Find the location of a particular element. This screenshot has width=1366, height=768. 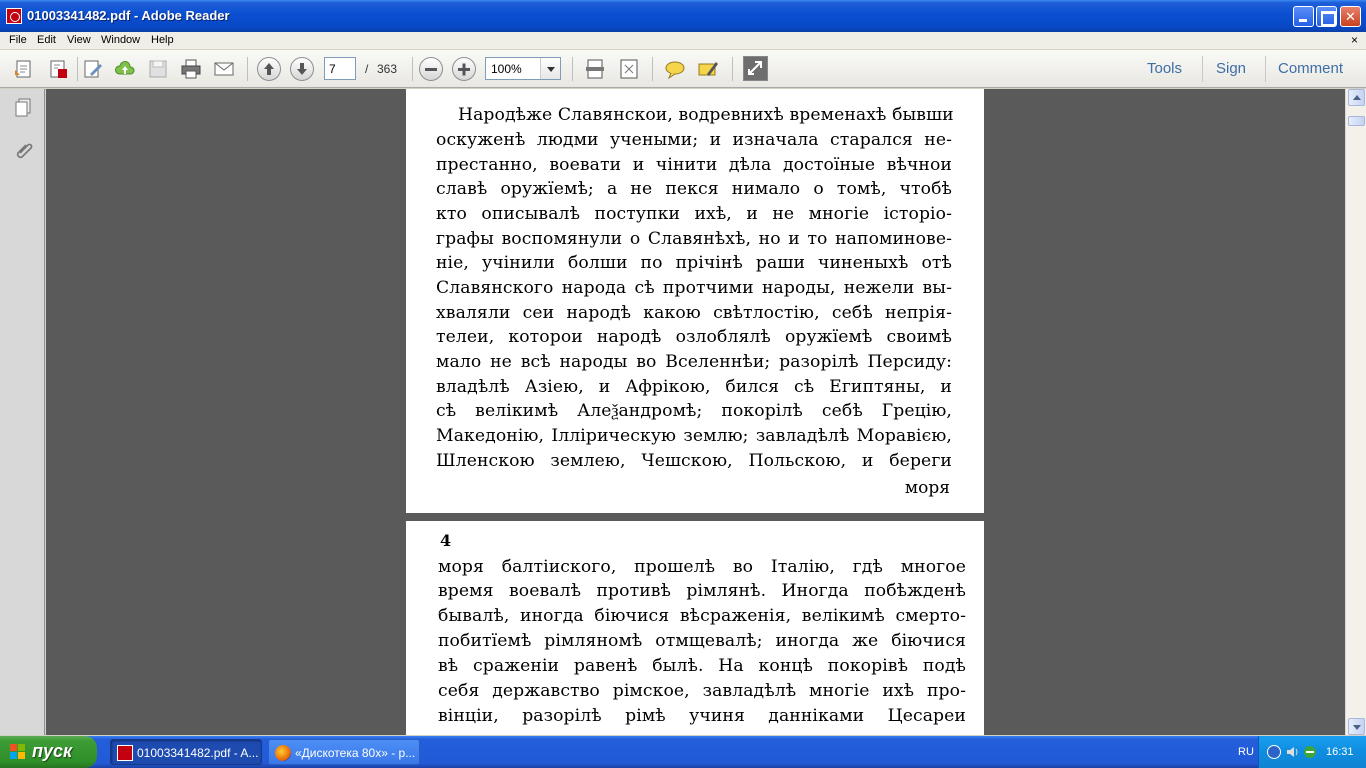

minimize-button is located at coordinates (1303, 16).